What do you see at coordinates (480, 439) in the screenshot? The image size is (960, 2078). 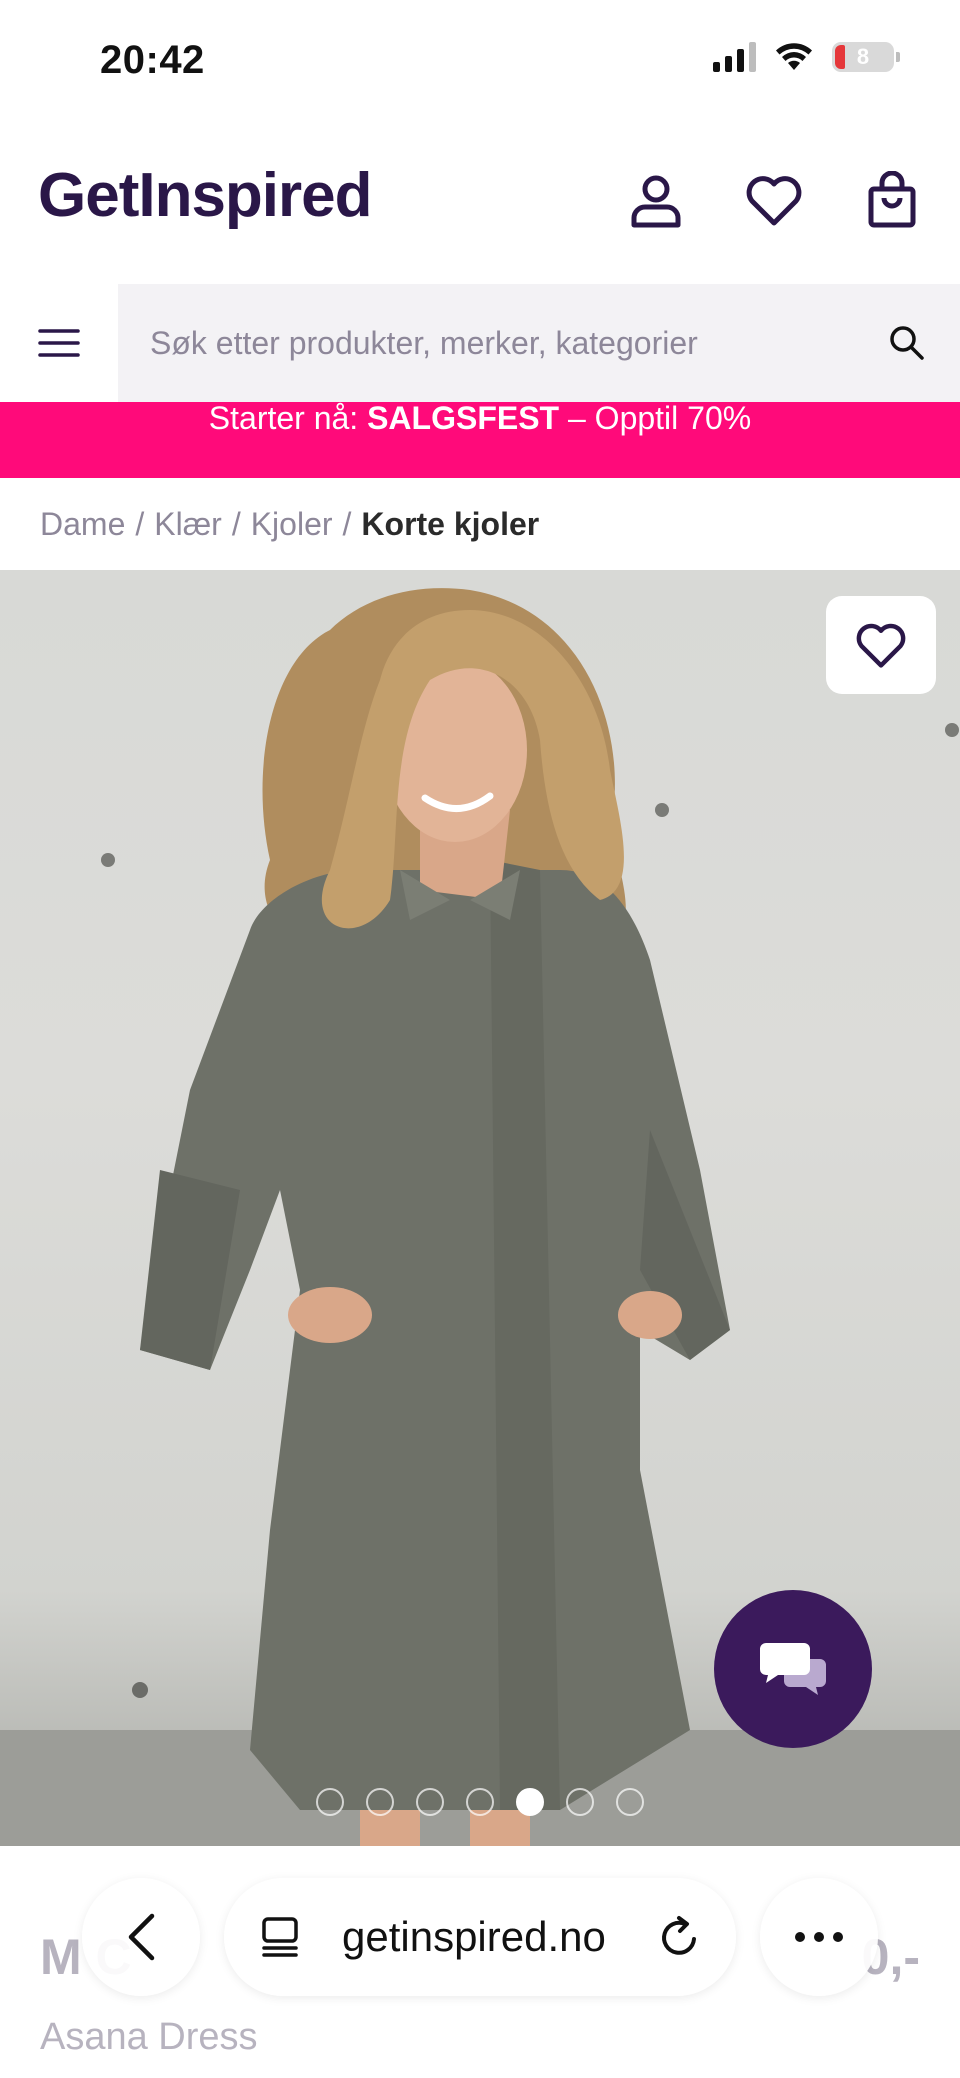 I see `promo-banner: Starter nå: SALGSFEST – Opptil 70%` at bounding box center [480, 439].